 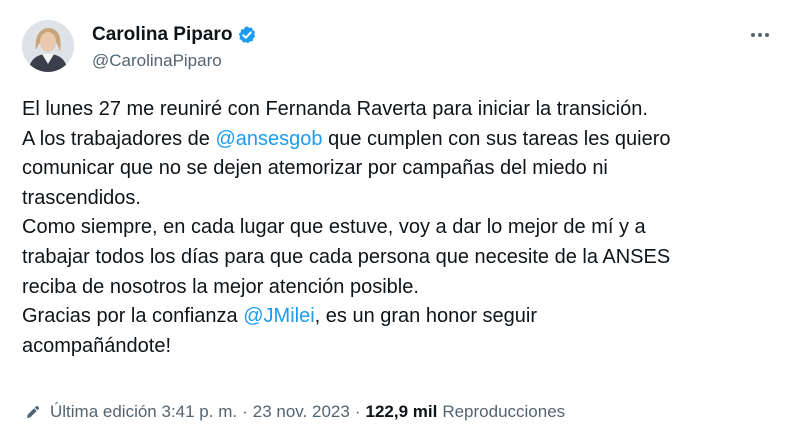 What do you see at coordinates (247, 35) in the screenshot?
I see `verified-badge-icon` at bounding box center [247, 35].